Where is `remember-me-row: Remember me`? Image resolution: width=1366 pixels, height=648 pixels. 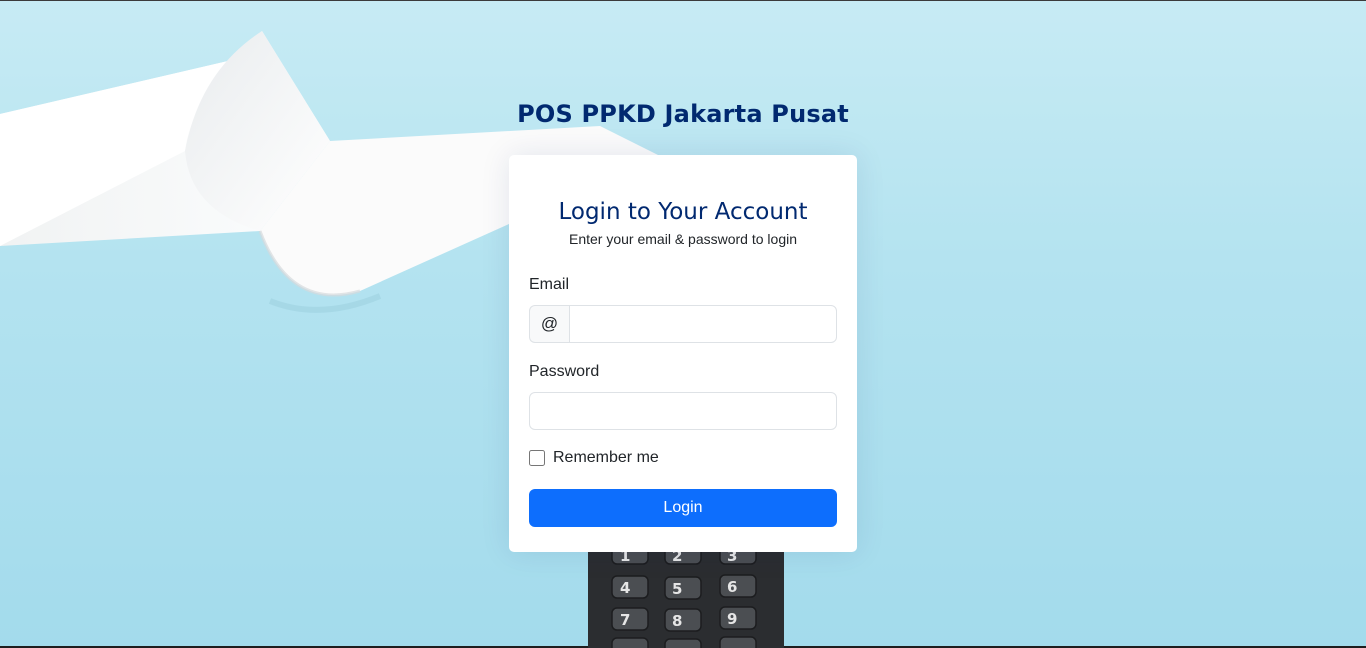
remember-me-row: Remember me is located at coordinates (683, 458).